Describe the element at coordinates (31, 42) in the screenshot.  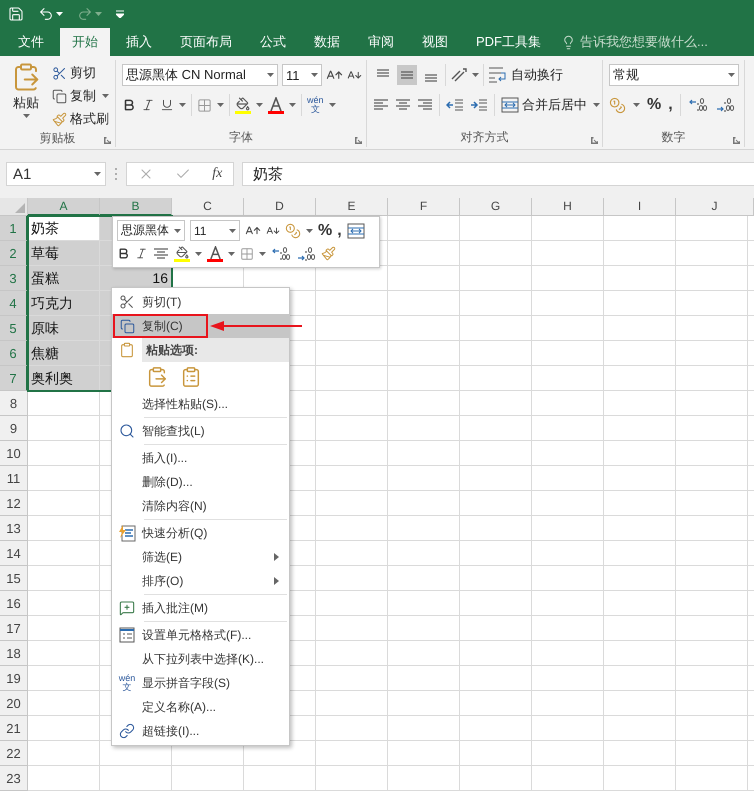
I see `ribbon-tab: 文件` at that location.